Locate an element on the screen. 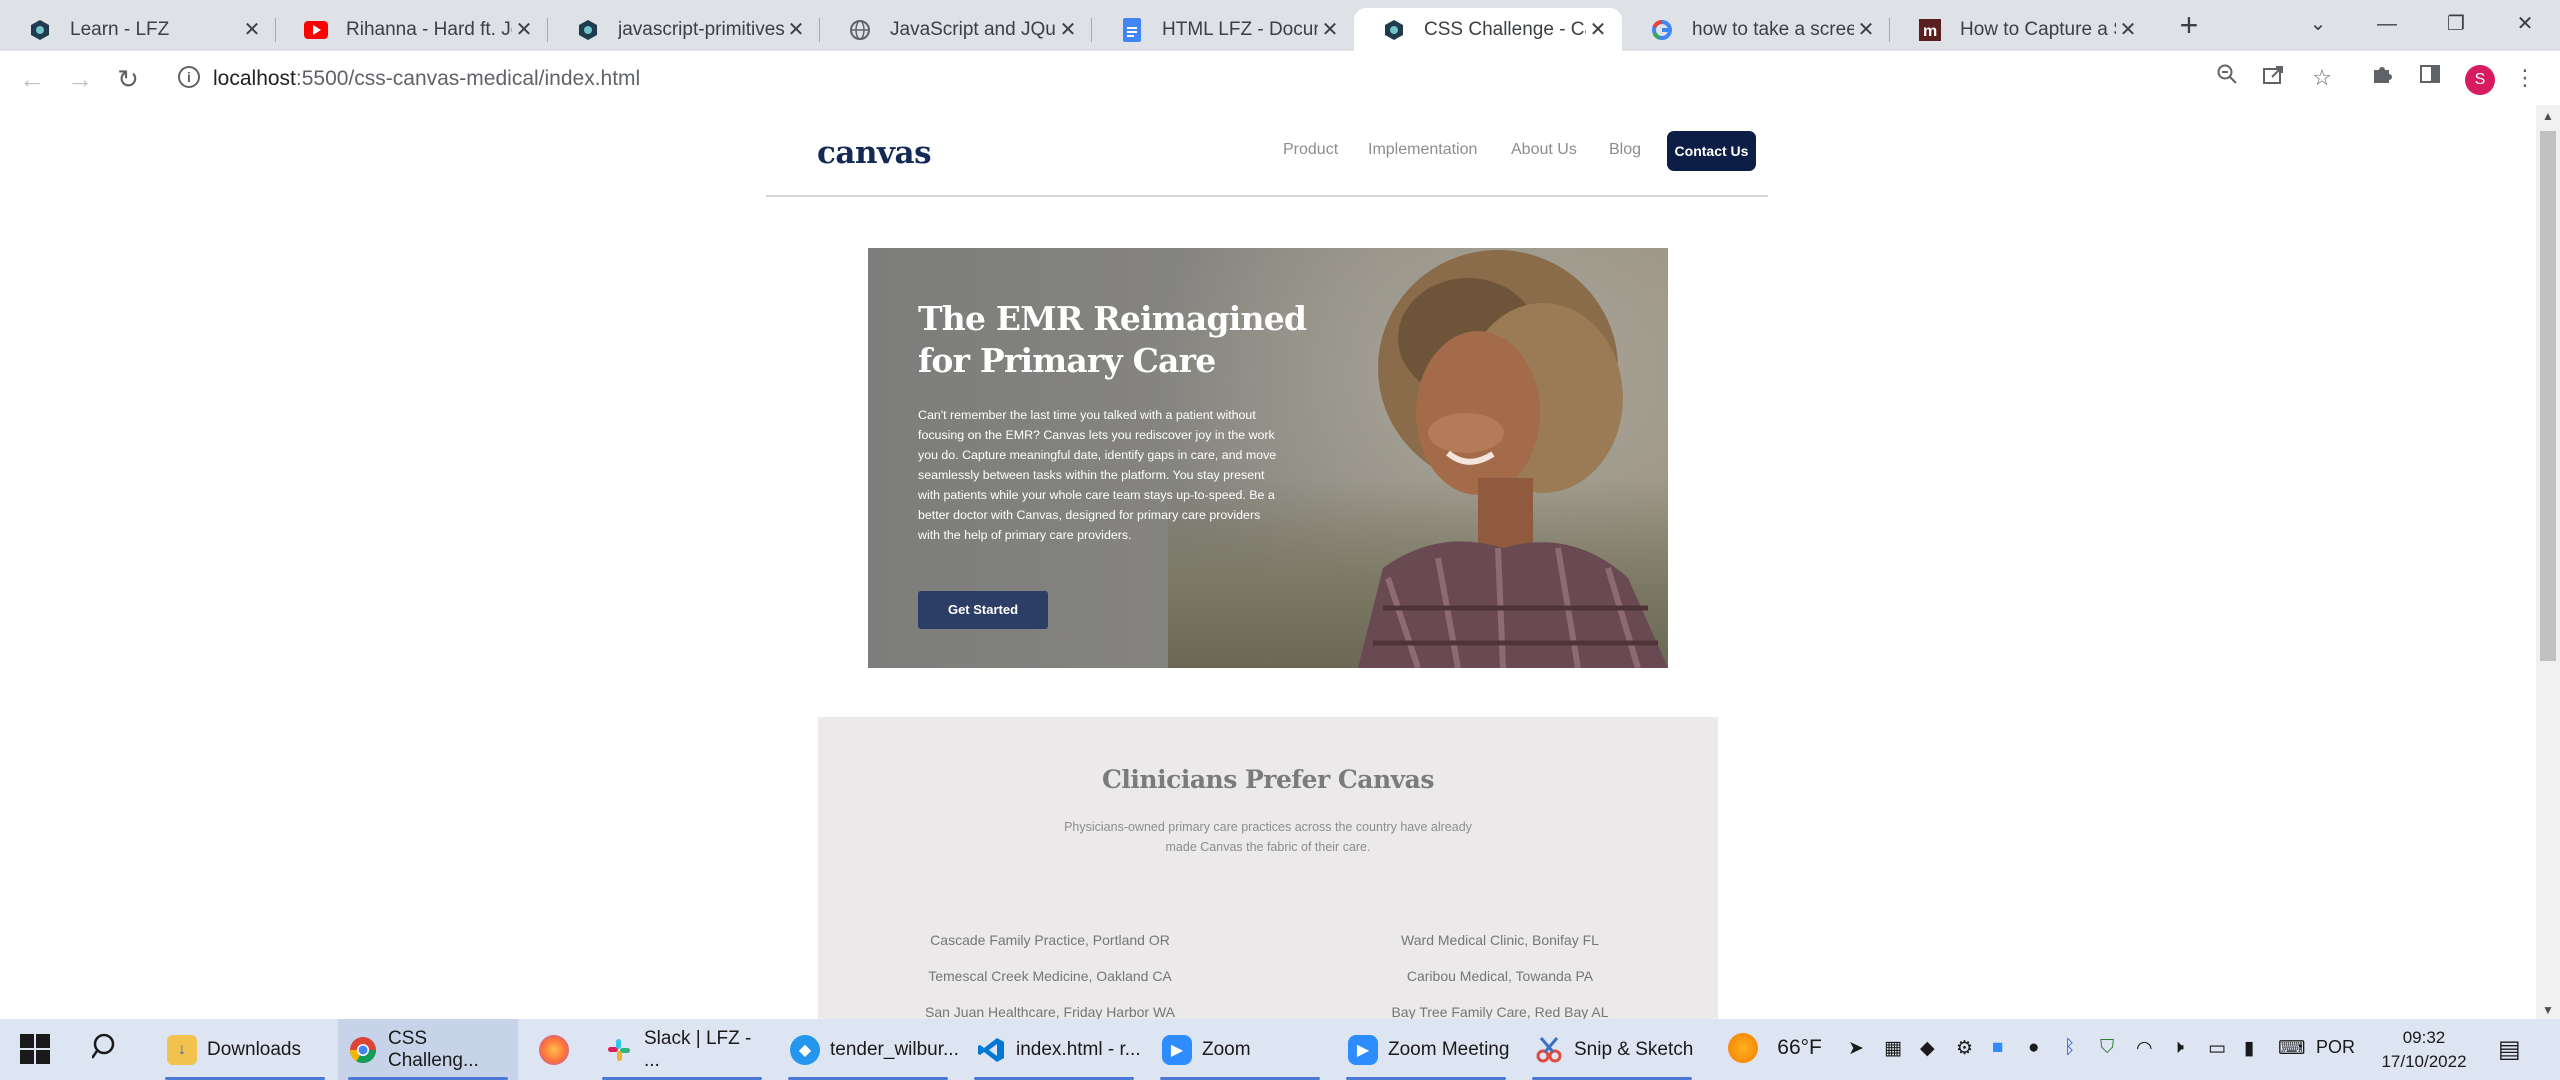 The image size is (2560, 1080). hero-title: The EMR Reimagined for Primary Care is located at coordinates (1112, 339).